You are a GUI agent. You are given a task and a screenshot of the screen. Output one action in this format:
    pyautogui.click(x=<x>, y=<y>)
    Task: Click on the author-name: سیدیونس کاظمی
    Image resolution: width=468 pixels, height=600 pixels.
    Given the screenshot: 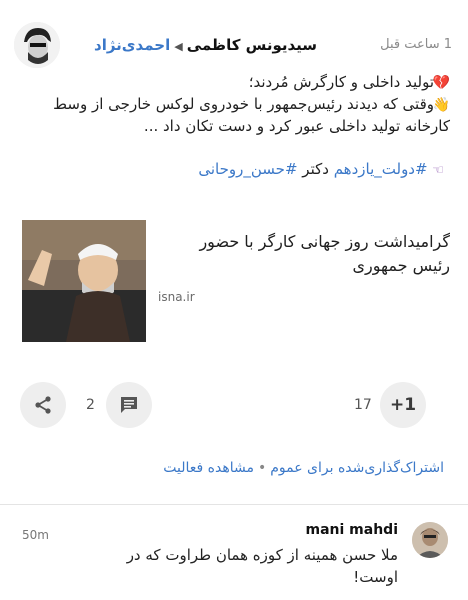 What is the action you would take?
    pyautogui.click(x=252, y=45)
    